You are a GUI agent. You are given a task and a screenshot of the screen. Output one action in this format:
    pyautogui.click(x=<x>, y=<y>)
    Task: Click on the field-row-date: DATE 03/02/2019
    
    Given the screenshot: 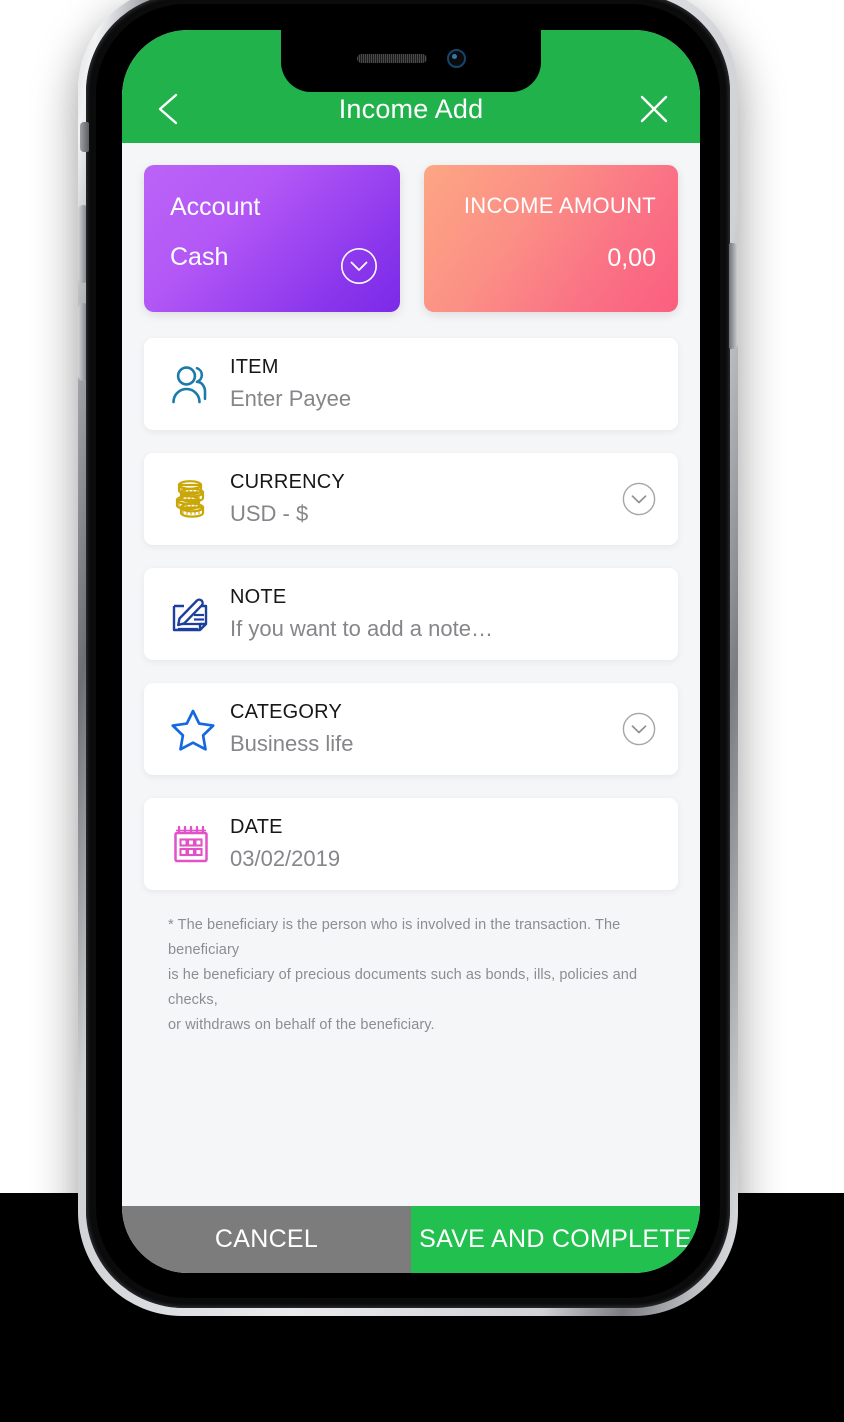 What is the action you would take?
    pyautogui.click(x=411, y=844)
    